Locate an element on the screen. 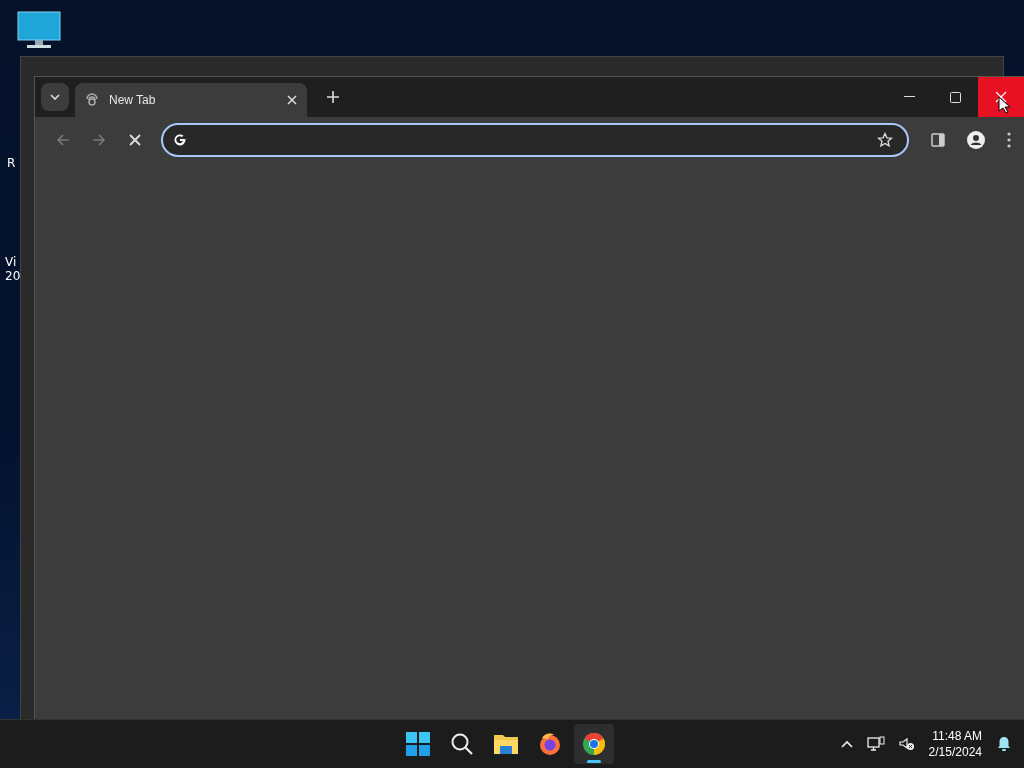 The width and height of the screenshot is (1024, 768). back-icon is located at coordinates (63, 140).